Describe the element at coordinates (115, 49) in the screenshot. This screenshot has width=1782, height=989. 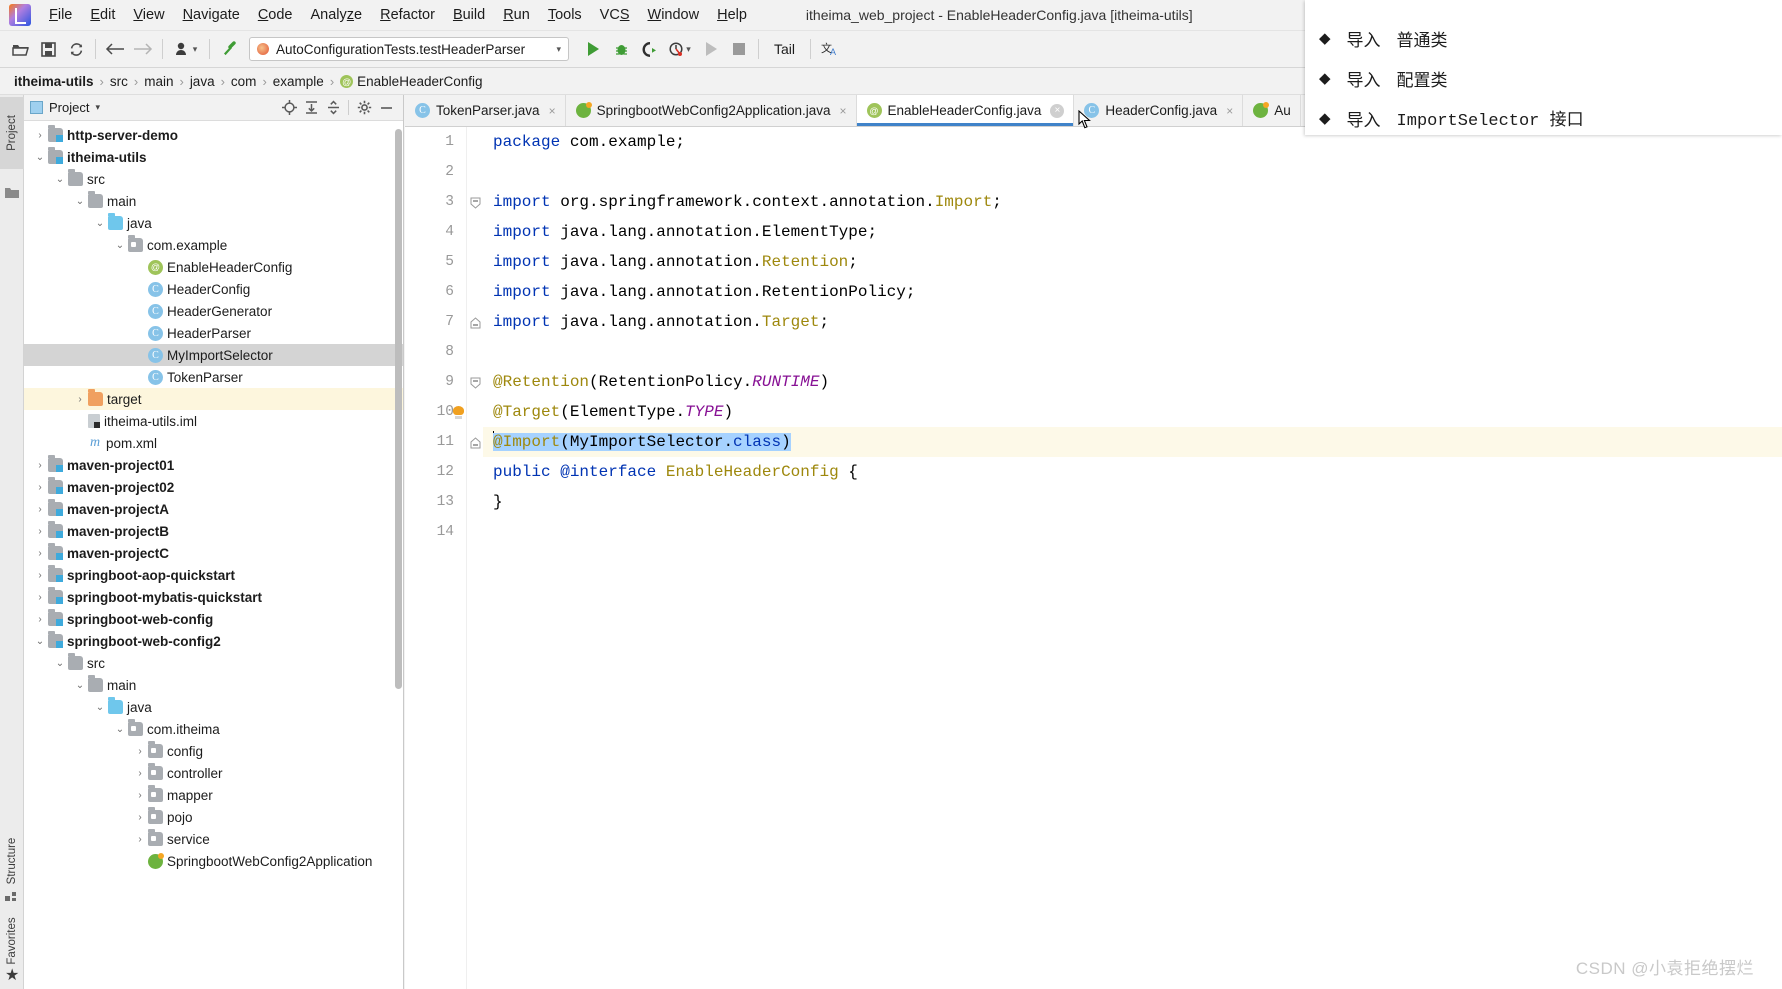
I see `arrow-left-icon` at that location.